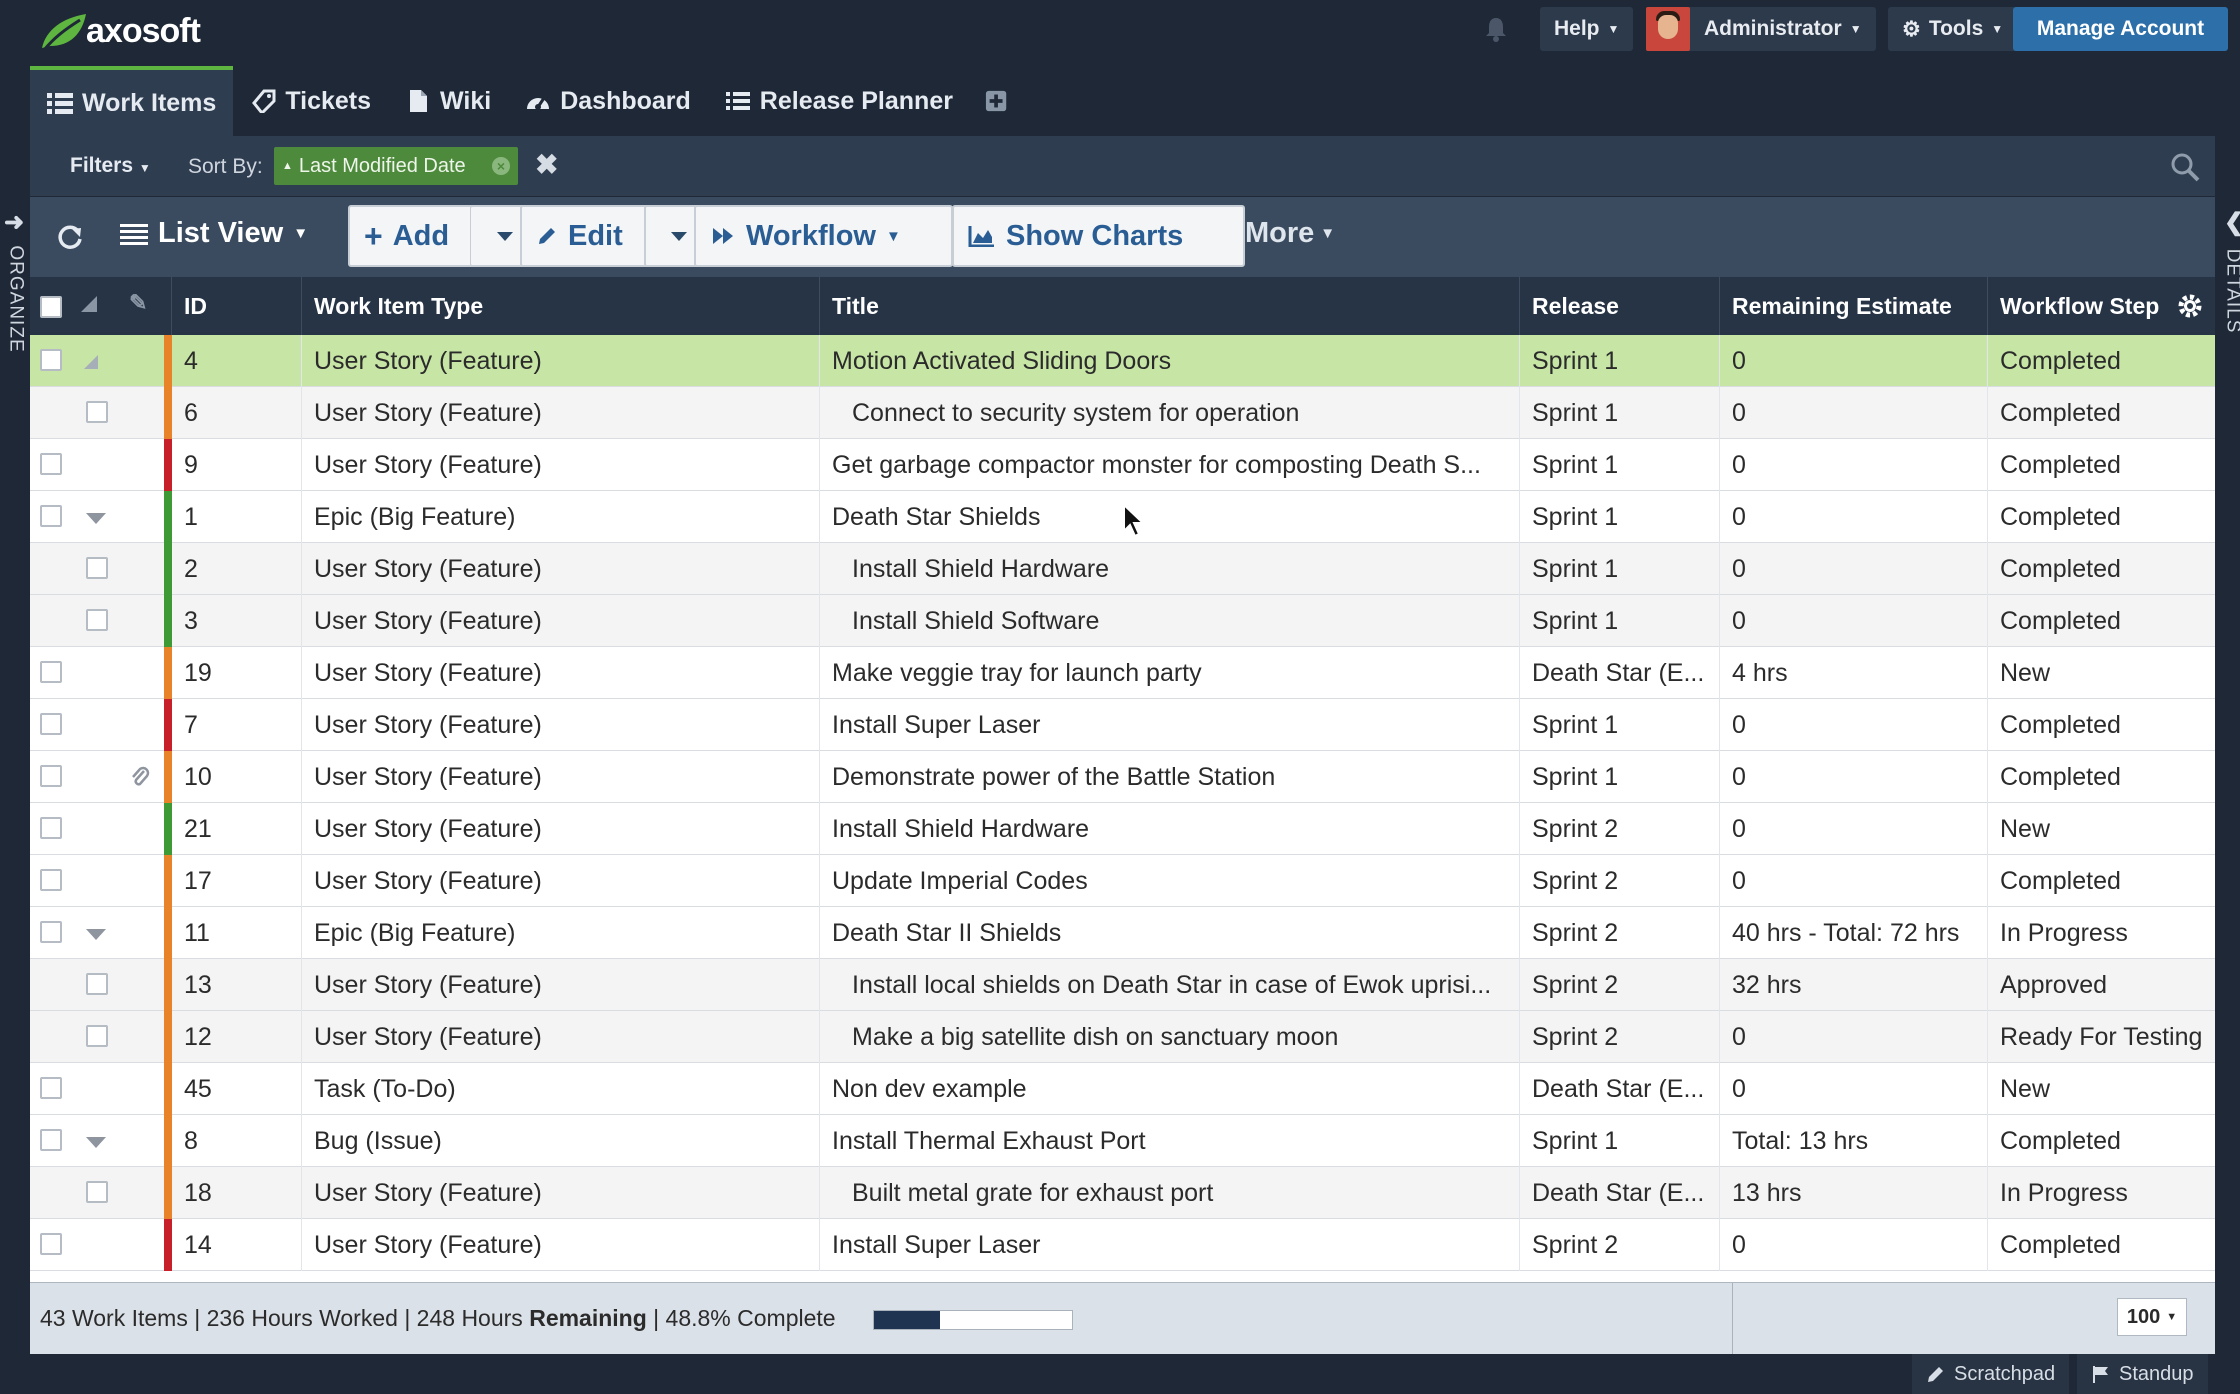 This screenshot has height=1394, width=2240. What do you see at coordinates (561, 777) in the screenshot?
I see `cell-work-item-type: User Story (Feature)` at bounding box center [561, 777].